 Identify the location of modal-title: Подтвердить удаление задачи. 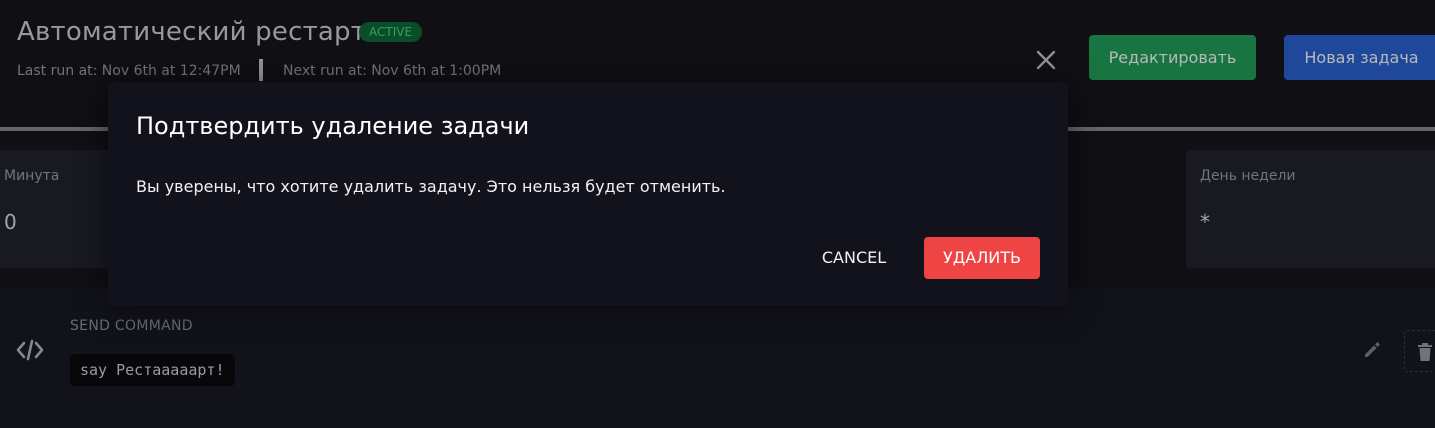
(333, 126).